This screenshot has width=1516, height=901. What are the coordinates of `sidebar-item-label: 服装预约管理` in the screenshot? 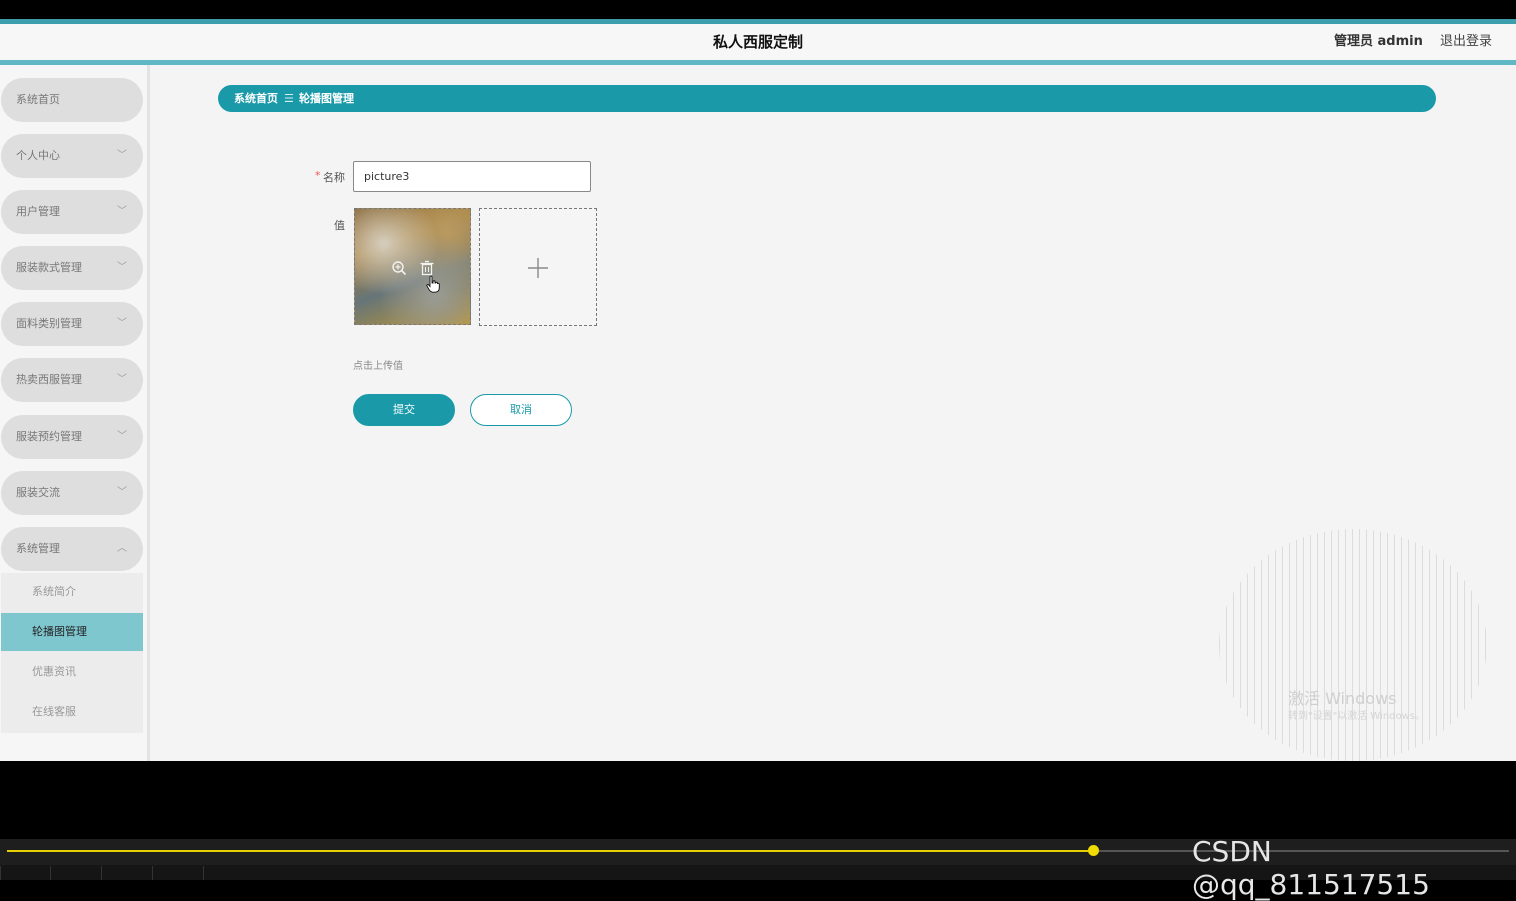 It's located at (49, 436).